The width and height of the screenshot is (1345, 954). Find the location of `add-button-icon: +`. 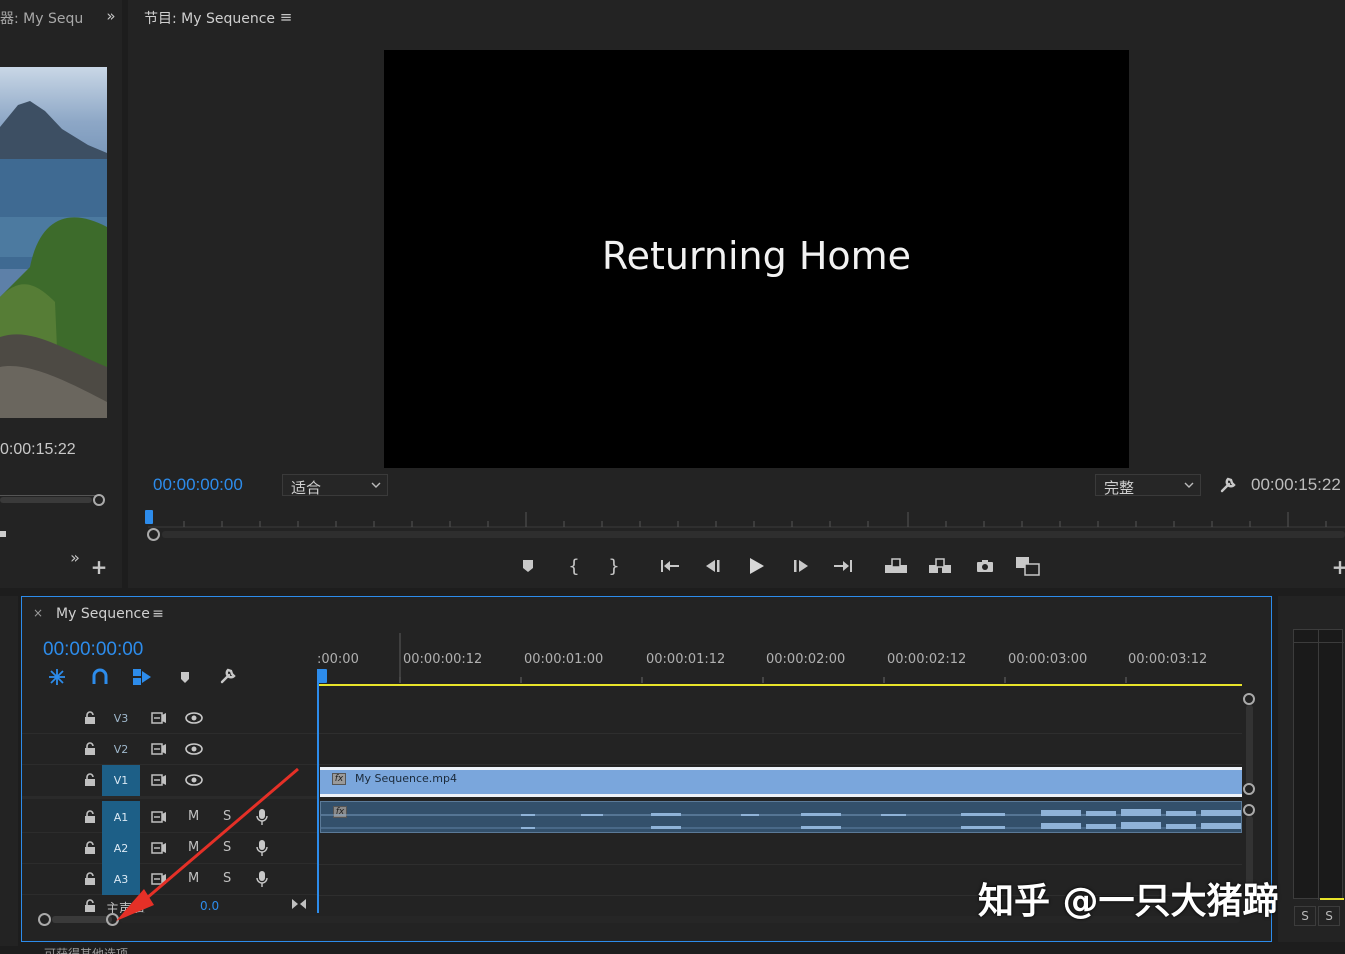

add-button-icon: + is located at coordinates (1338, 567).